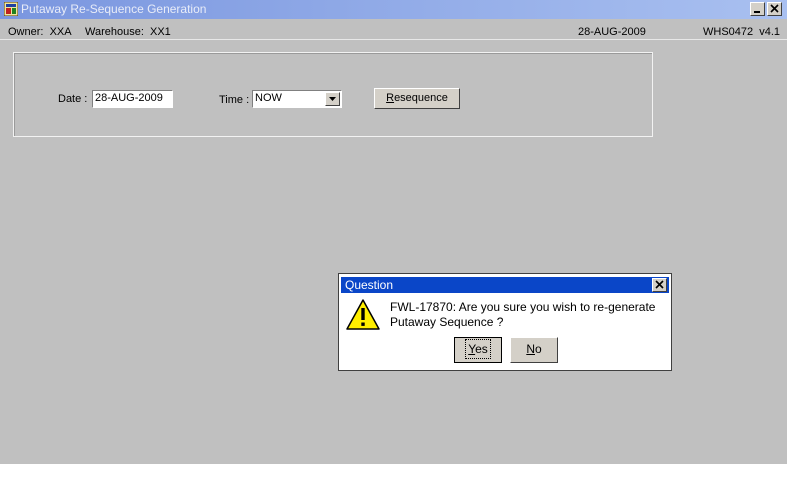 Image resolution: width=787 pixels, height=500 pixels. What do you see at coordinates (268, 98) in the screenshot?
I see `time-value: NOW` at bounding box center [268, 98].